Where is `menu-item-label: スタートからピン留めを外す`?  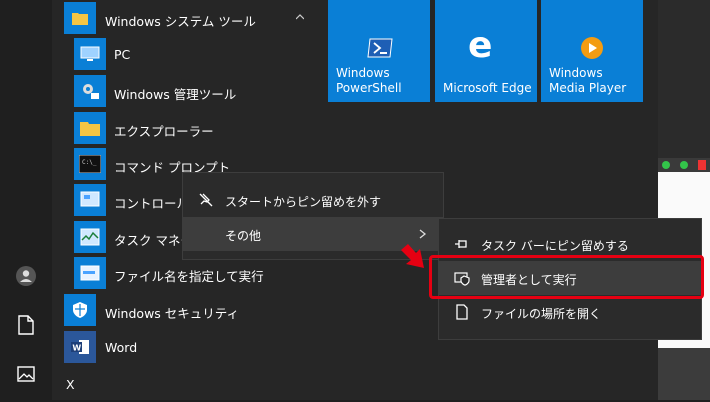
menu-item-label: スタートからピン留めを外す is located at coordinates (303, 202).